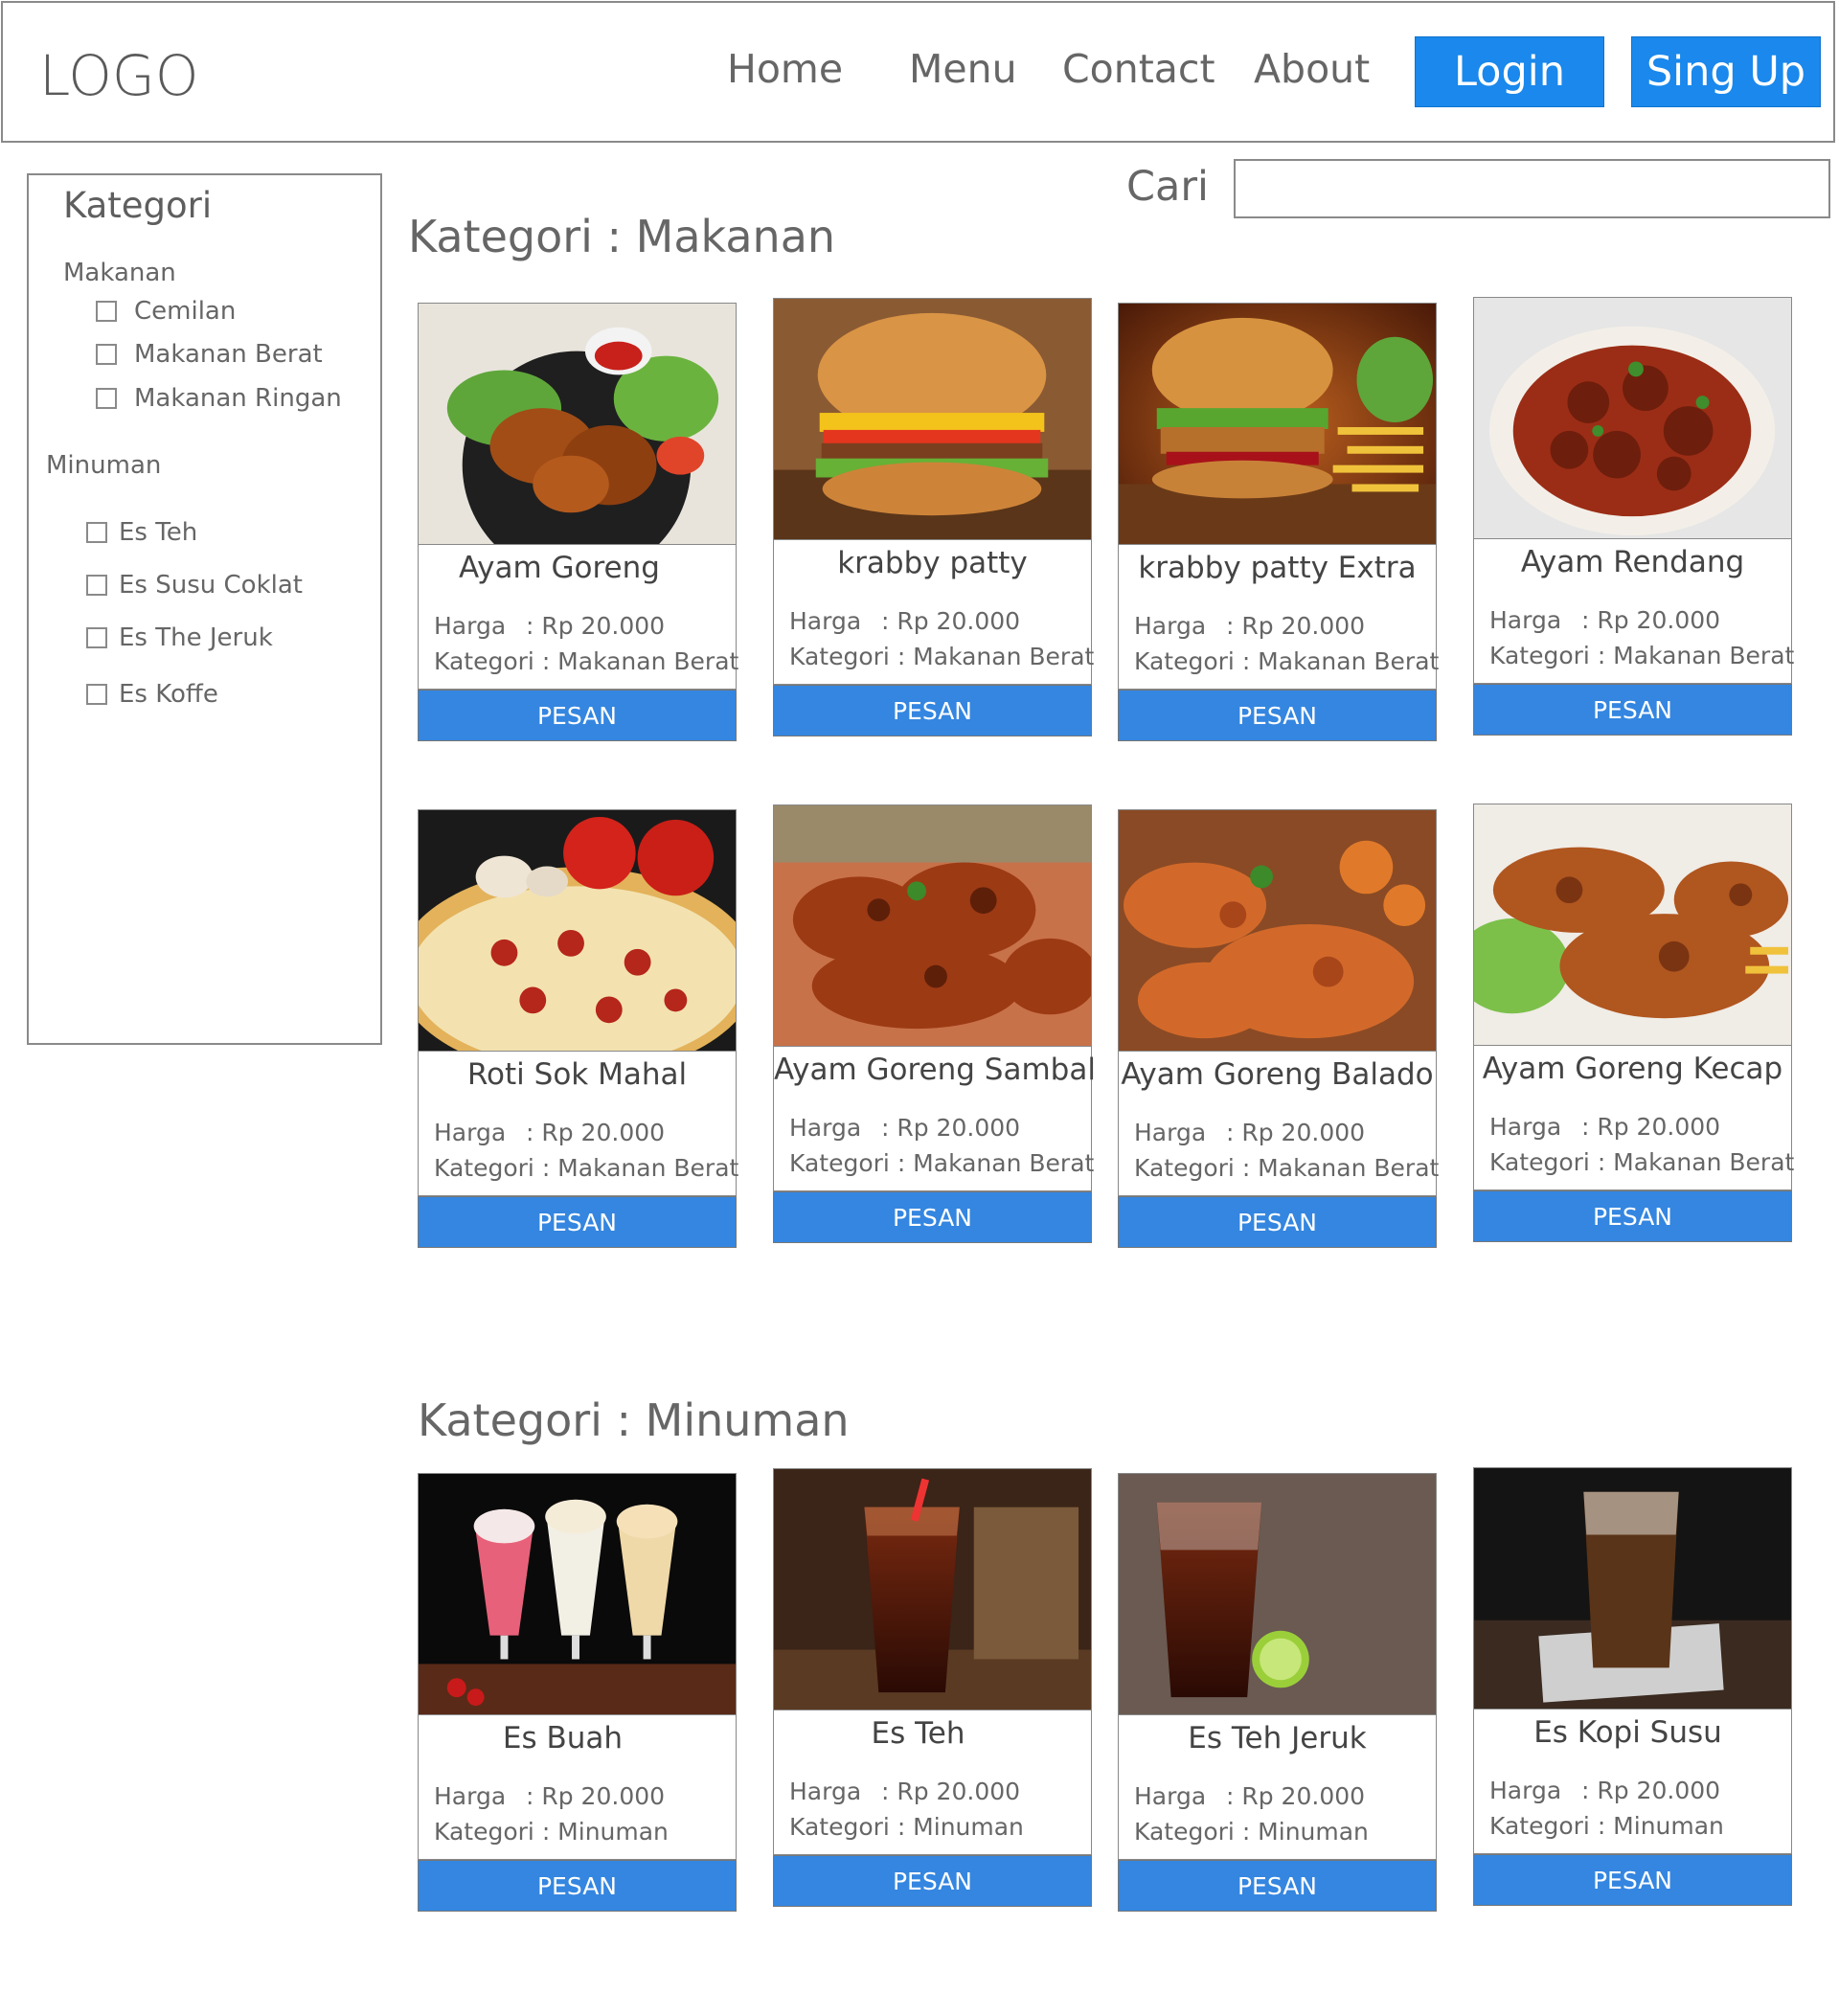  What do you see at coordinates (1532, 188) in the screenshot?
I see `search-input` at bounding box center [1532, 188].